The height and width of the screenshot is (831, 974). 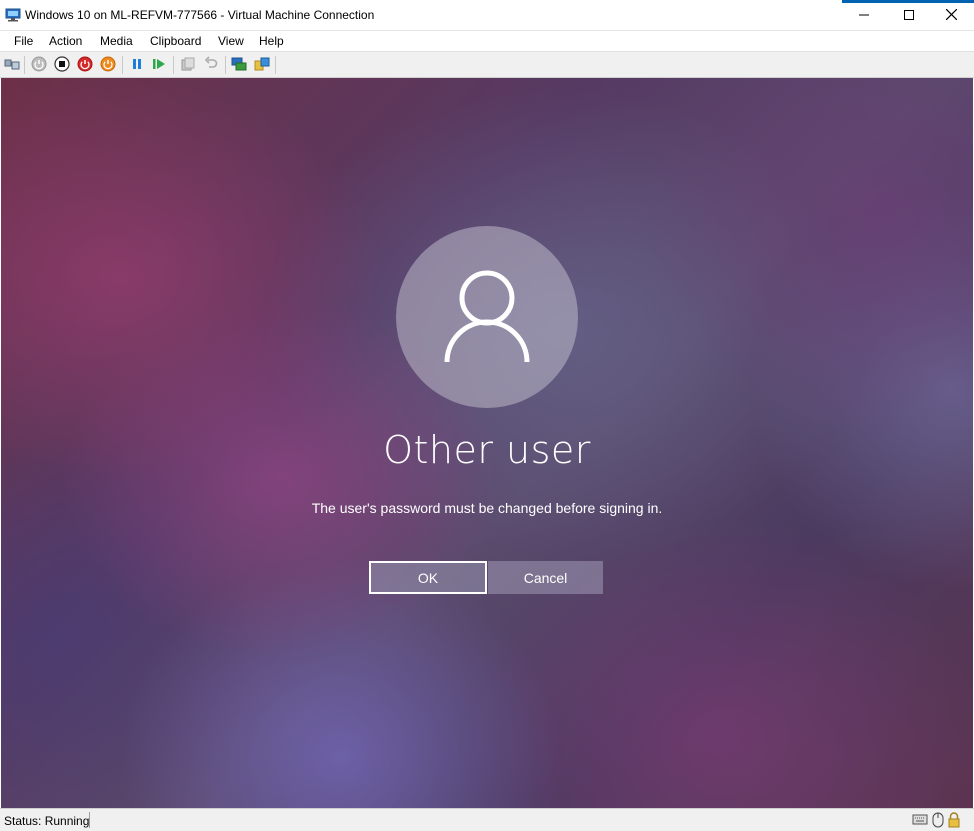 I want to click on pause-icon, so click(x=137, y=65).